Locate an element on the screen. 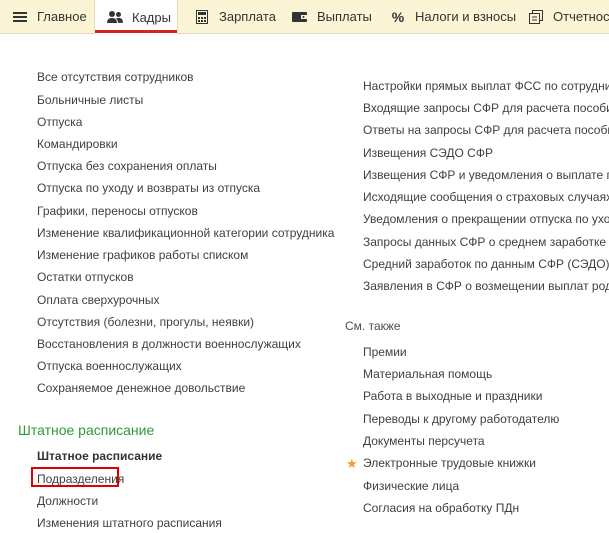 Image resolution: width=609 pixels, height=533 pixels. link-vacation-schedules: Графики, переносы отпусков is located at coordinates (117, 211).